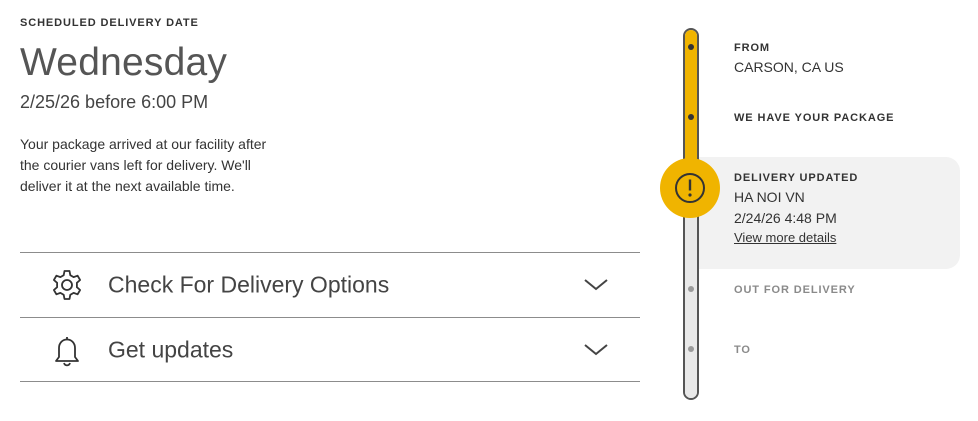 This screenshot has height=421, width=978. What do you see at coordinates (124, 62) in the screenshot?
I see `delivery-day: Wednesday` at bounding box center [124, 62].